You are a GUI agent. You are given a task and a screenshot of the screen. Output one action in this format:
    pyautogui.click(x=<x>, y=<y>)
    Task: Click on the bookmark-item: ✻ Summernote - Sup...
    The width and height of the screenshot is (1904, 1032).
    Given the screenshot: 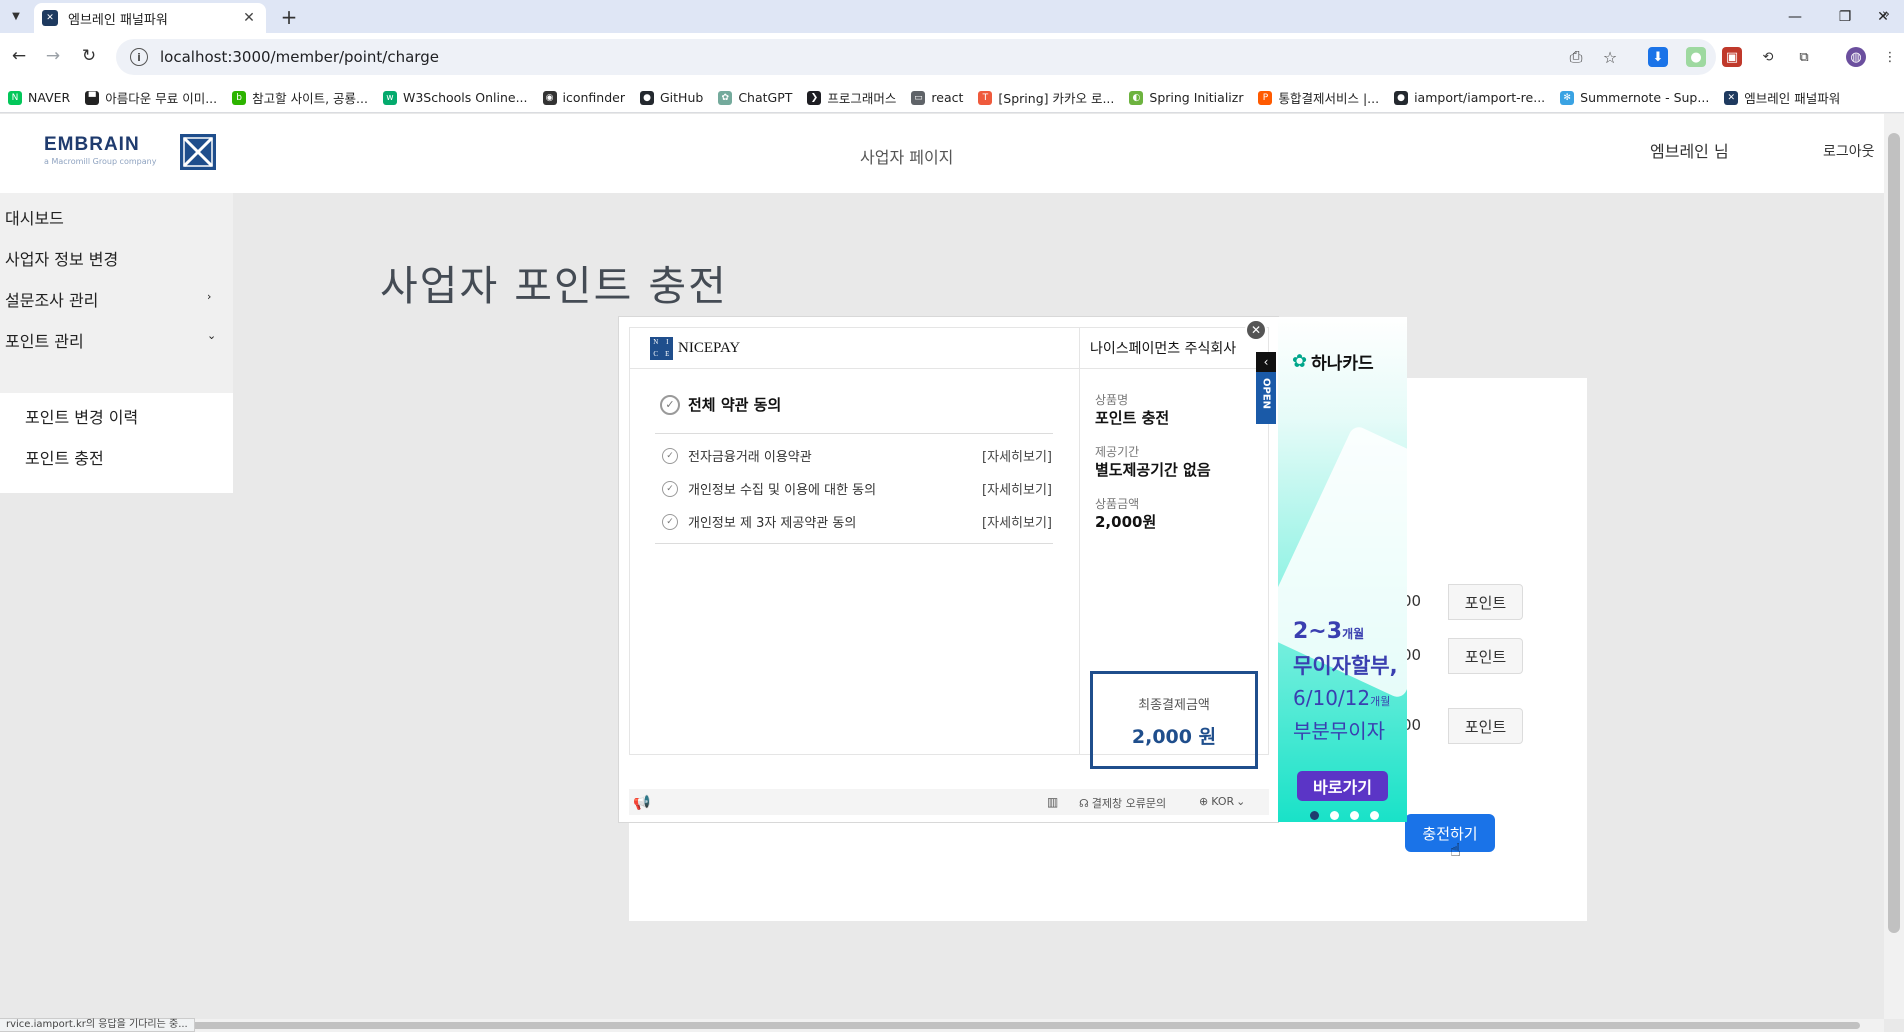 What is the action you would take?
    pyautogui.click(x=1634, y=97)
    